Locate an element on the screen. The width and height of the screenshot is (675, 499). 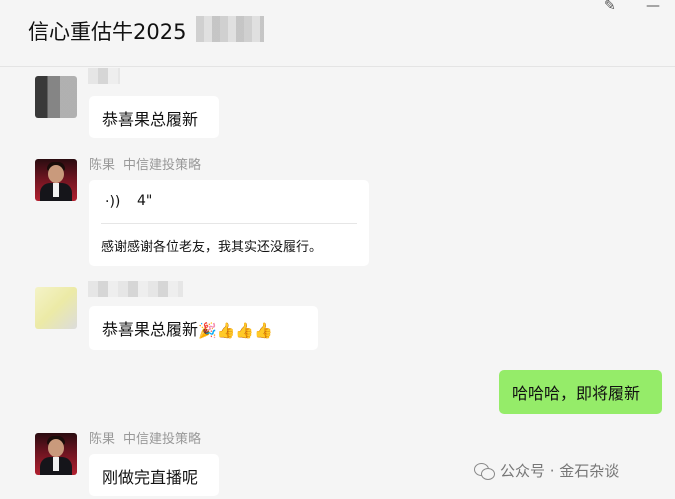
party-and-thumbs-up-emoji: 🎉👍👍👍 is located at coordinates (235, 330).